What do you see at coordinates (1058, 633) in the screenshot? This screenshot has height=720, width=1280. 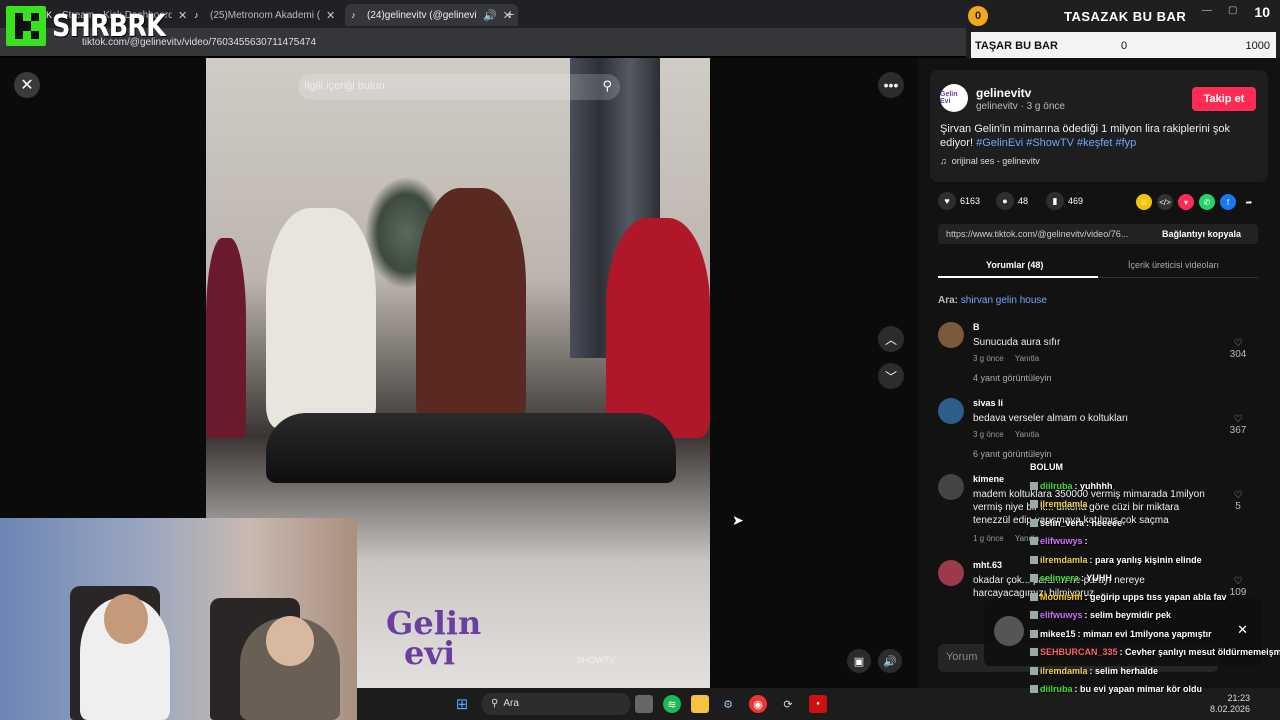 I see `chat-username: mikee15` at bounding box center [1058, 633].